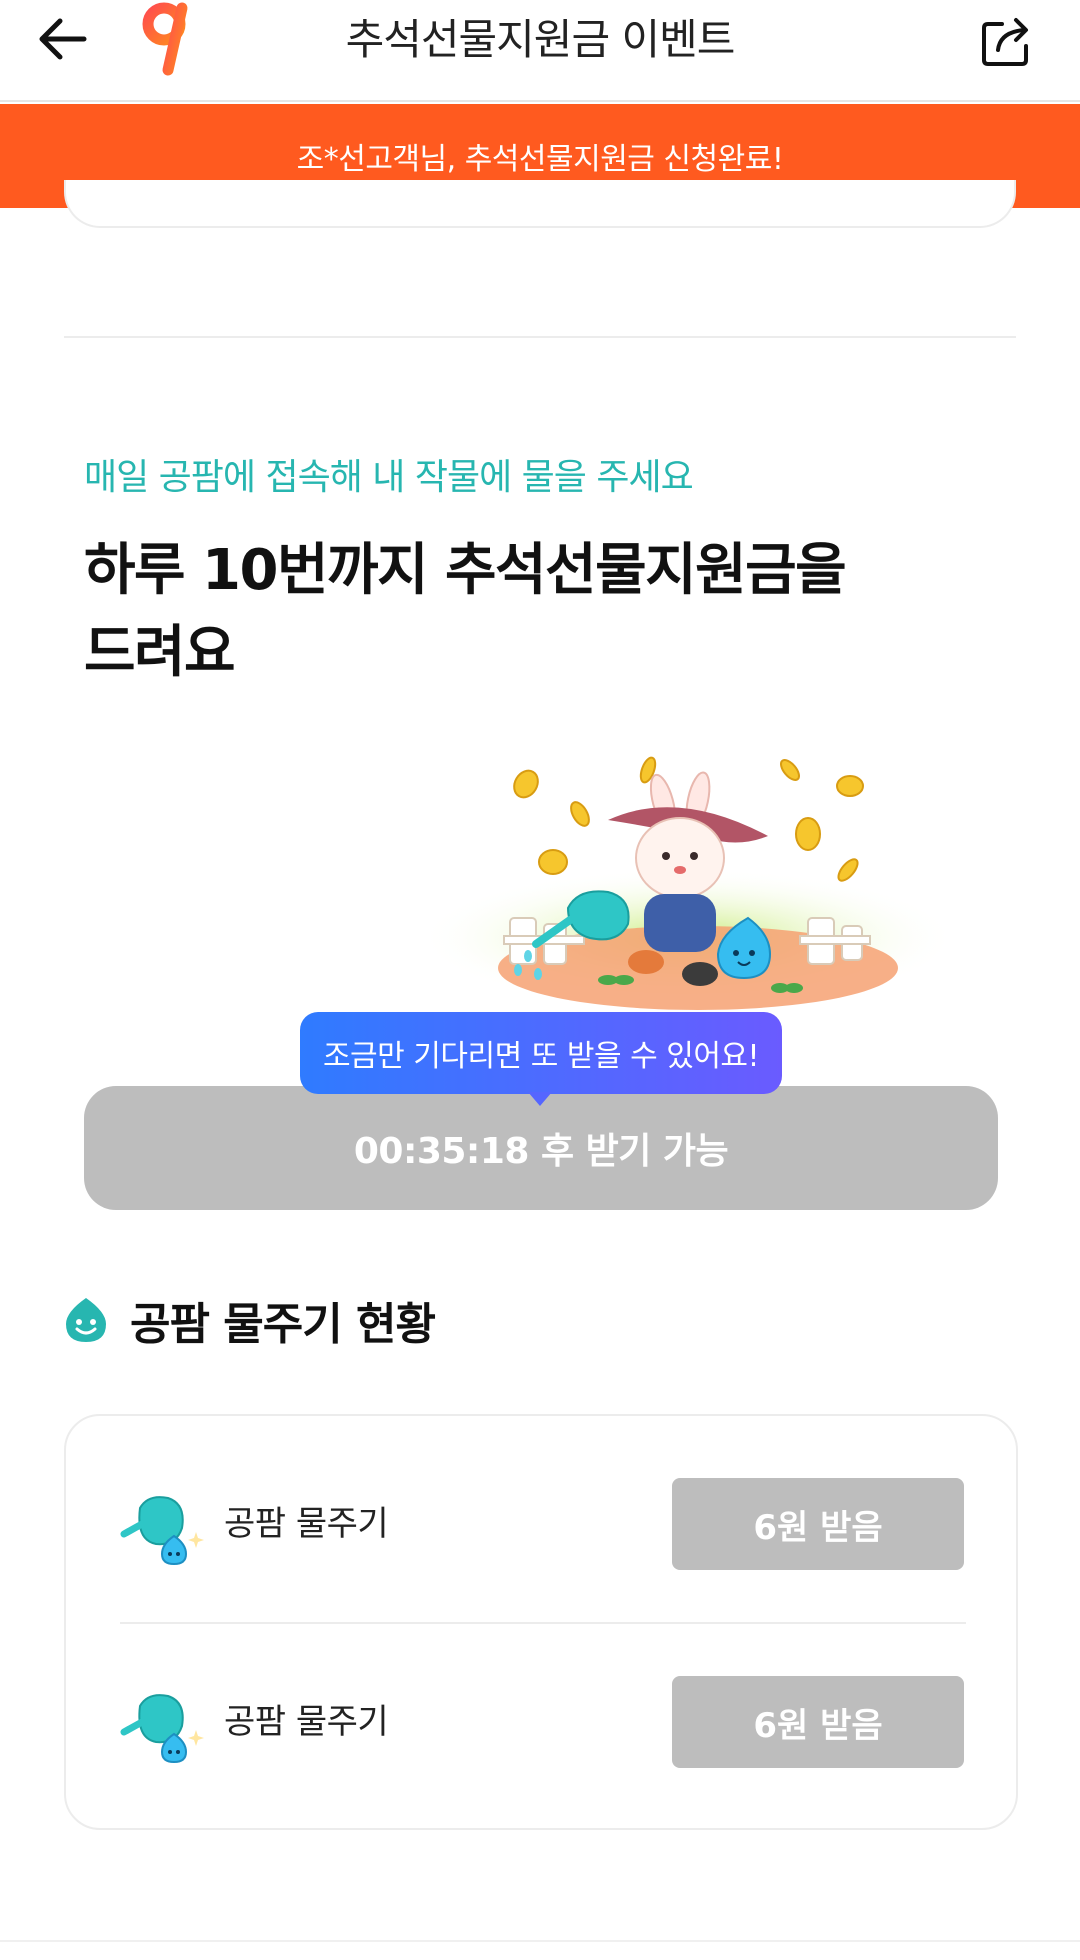 This screenshot has height=1960, width=1080. Describe the element at coordinates (540, 1099) in the screenshot. I see `tooltip-arrow` at that location.